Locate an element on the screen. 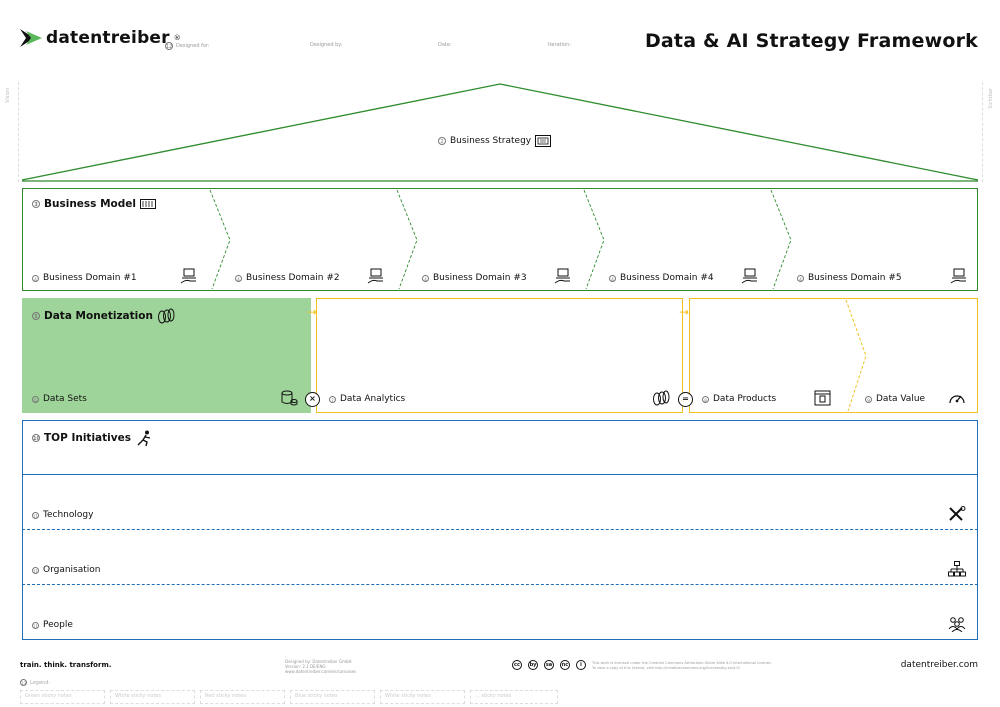 The height and width of the screenshot is (707, 1000). data-monetization-label: 5 Data Monetization is located at coordinates (103, 316).